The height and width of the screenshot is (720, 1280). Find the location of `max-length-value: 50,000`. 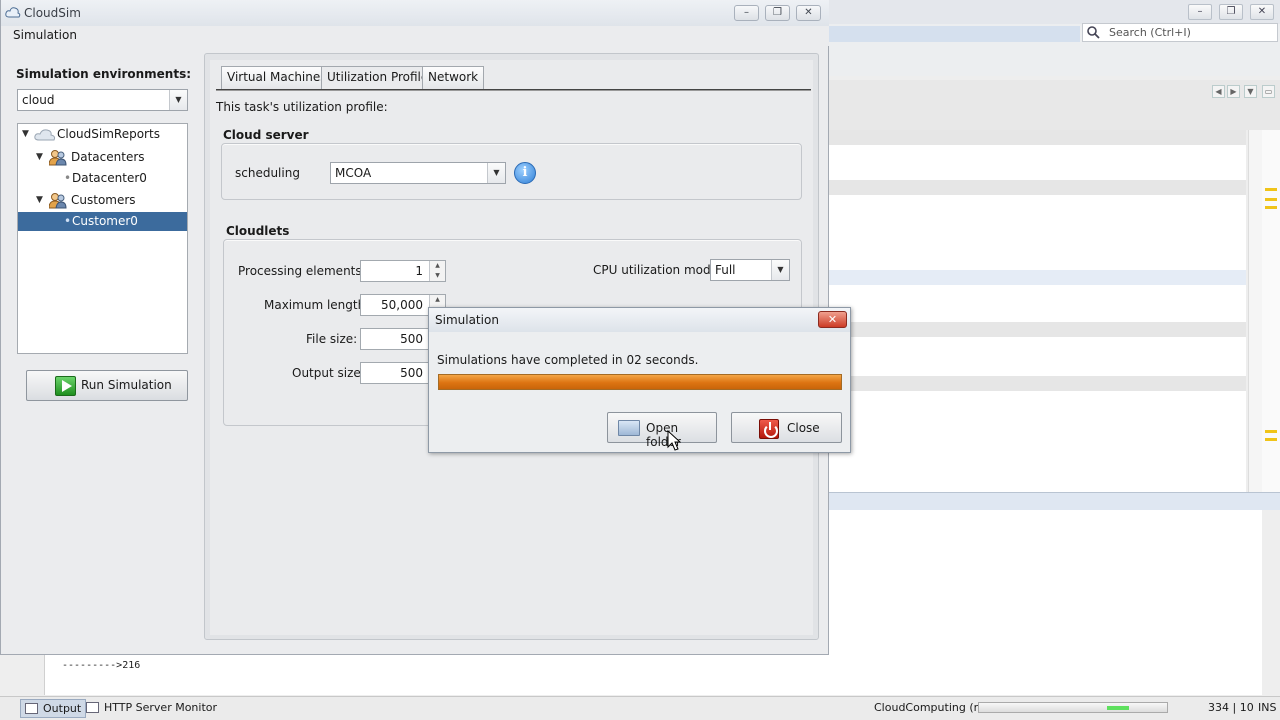

max-length-value: 50,000 is located at coordinates (402, 305).